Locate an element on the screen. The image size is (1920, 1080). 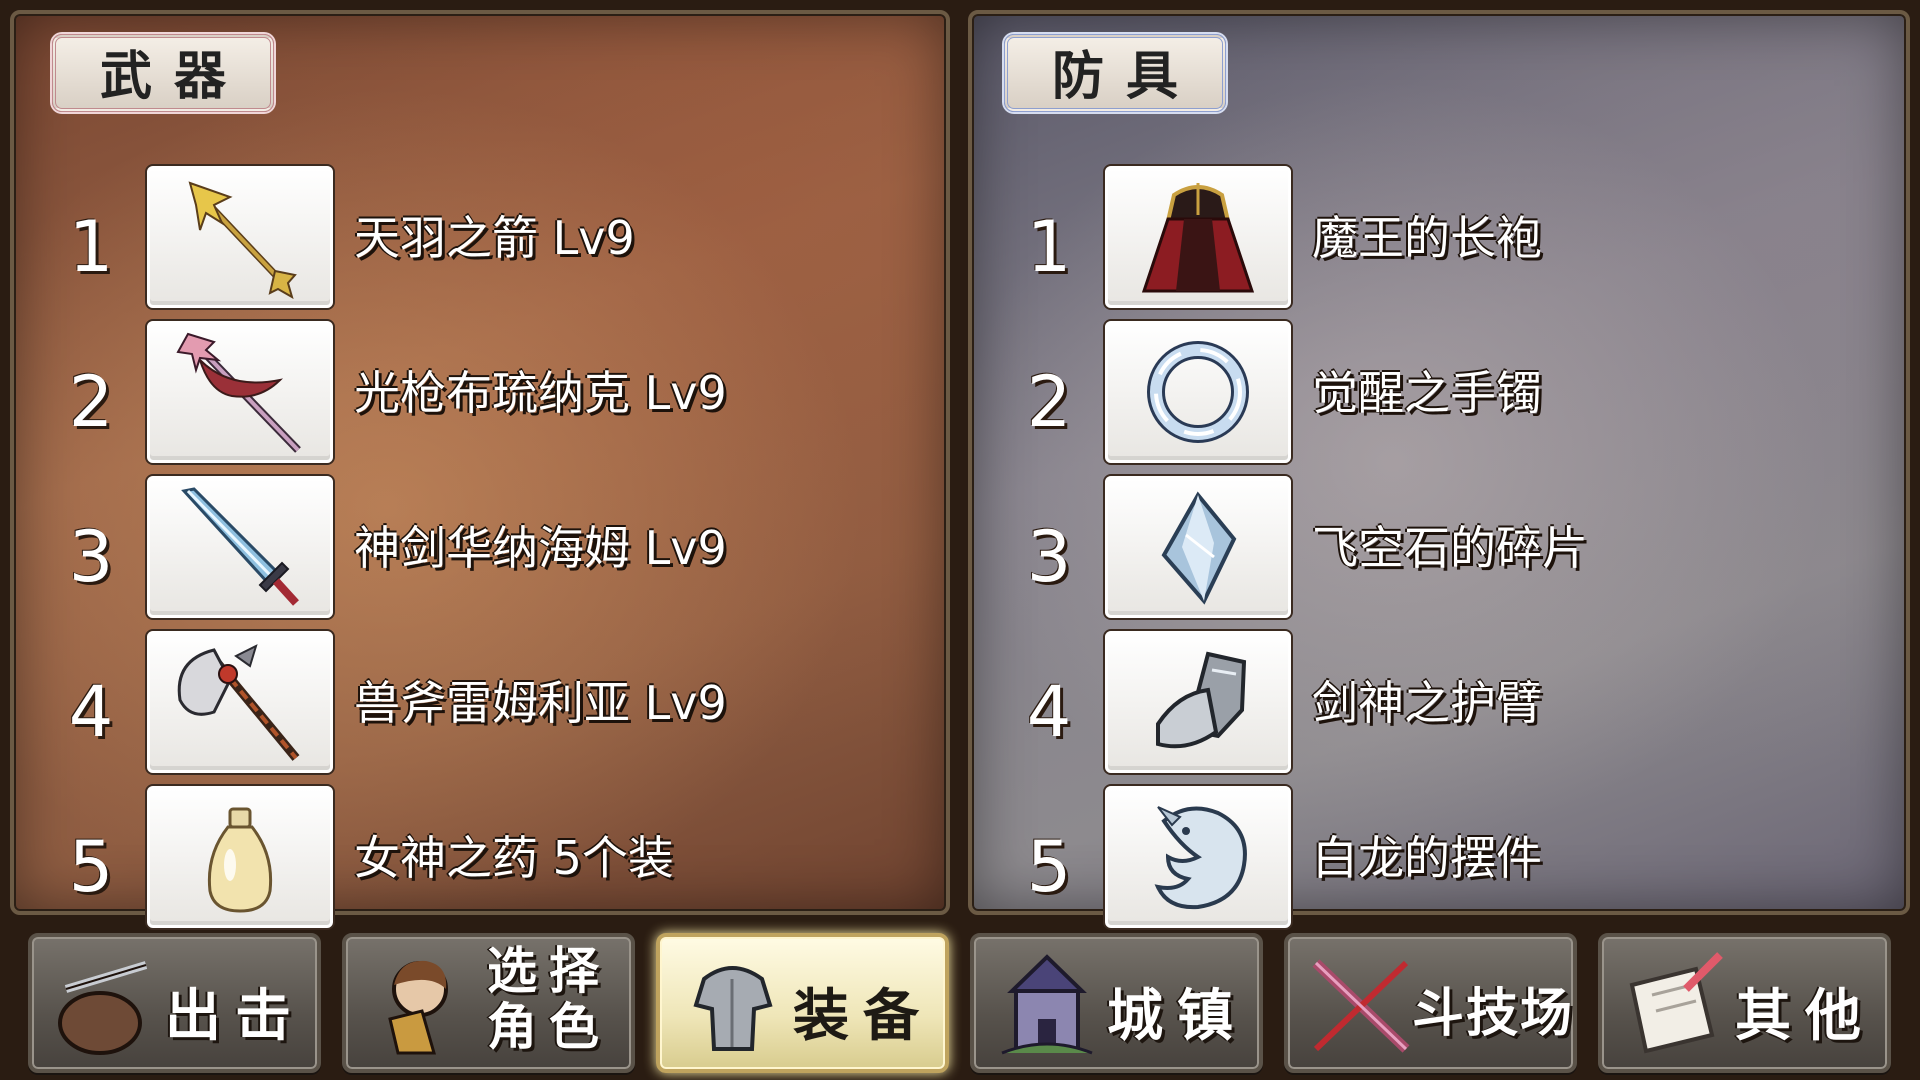
arrow-icon is located at coordinates (242, 240).